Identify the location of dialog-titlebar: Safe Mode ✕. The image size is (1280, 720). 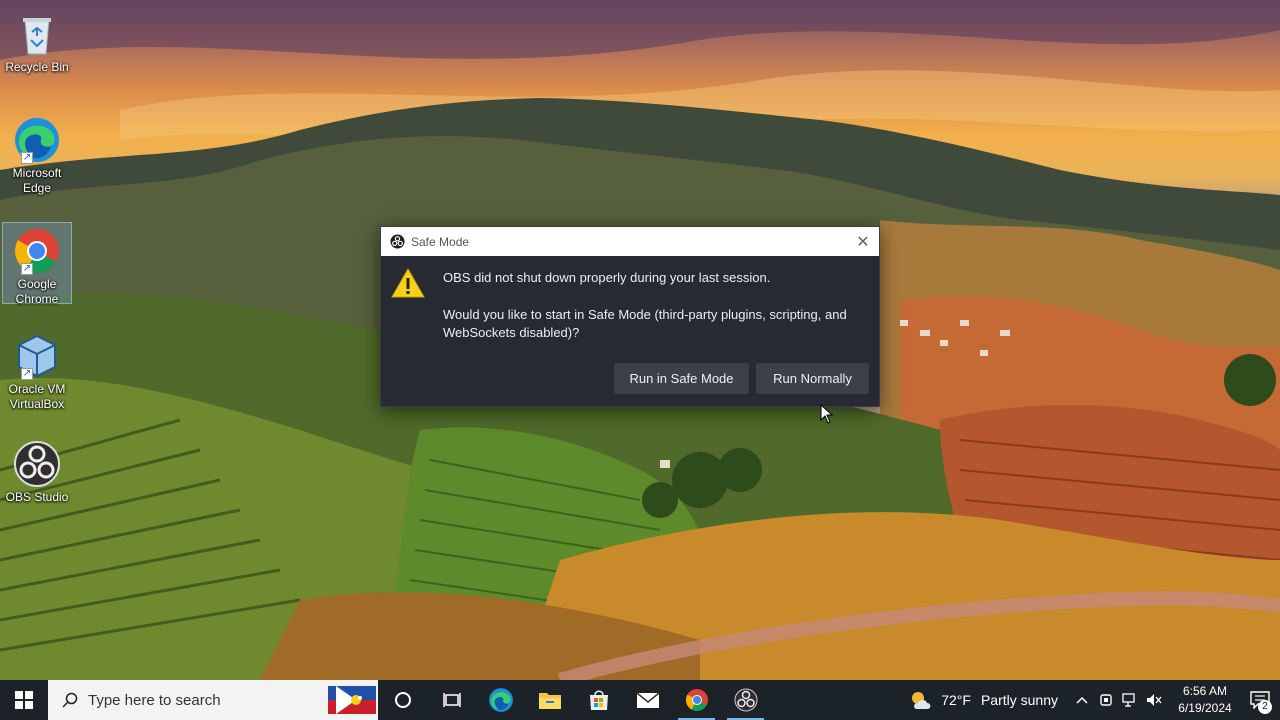
(630, 241).